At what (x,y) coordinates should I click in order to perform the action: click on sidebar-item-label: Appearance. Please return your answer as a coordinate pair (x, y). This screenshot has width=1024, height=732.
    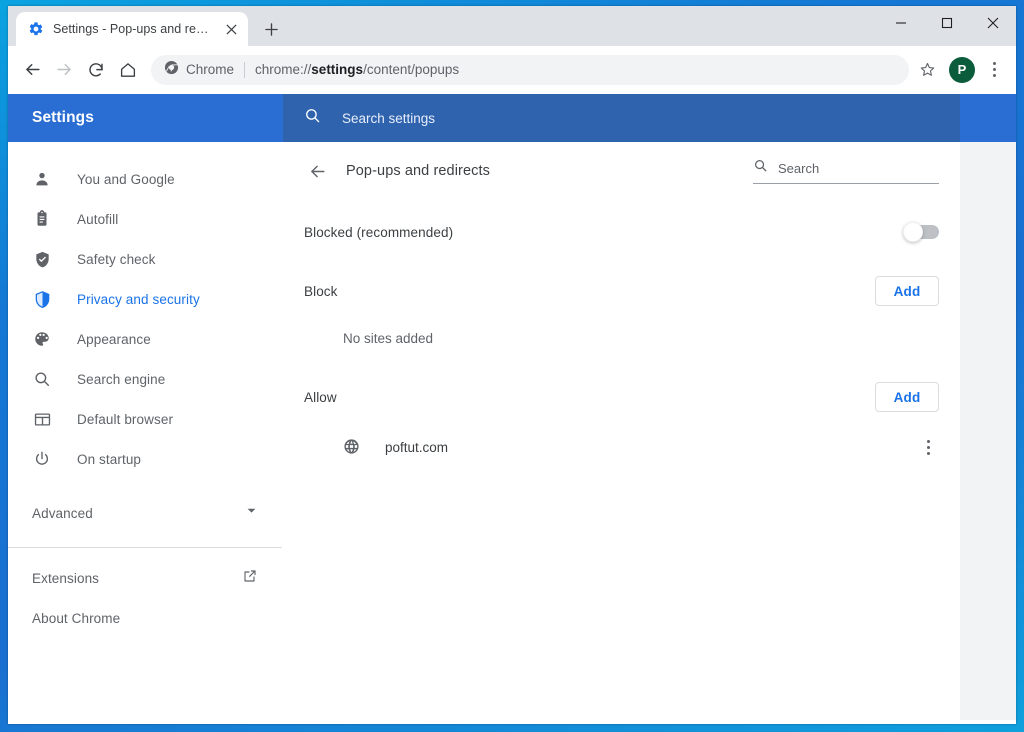
    Looking at the image, I should click on (114, 339).